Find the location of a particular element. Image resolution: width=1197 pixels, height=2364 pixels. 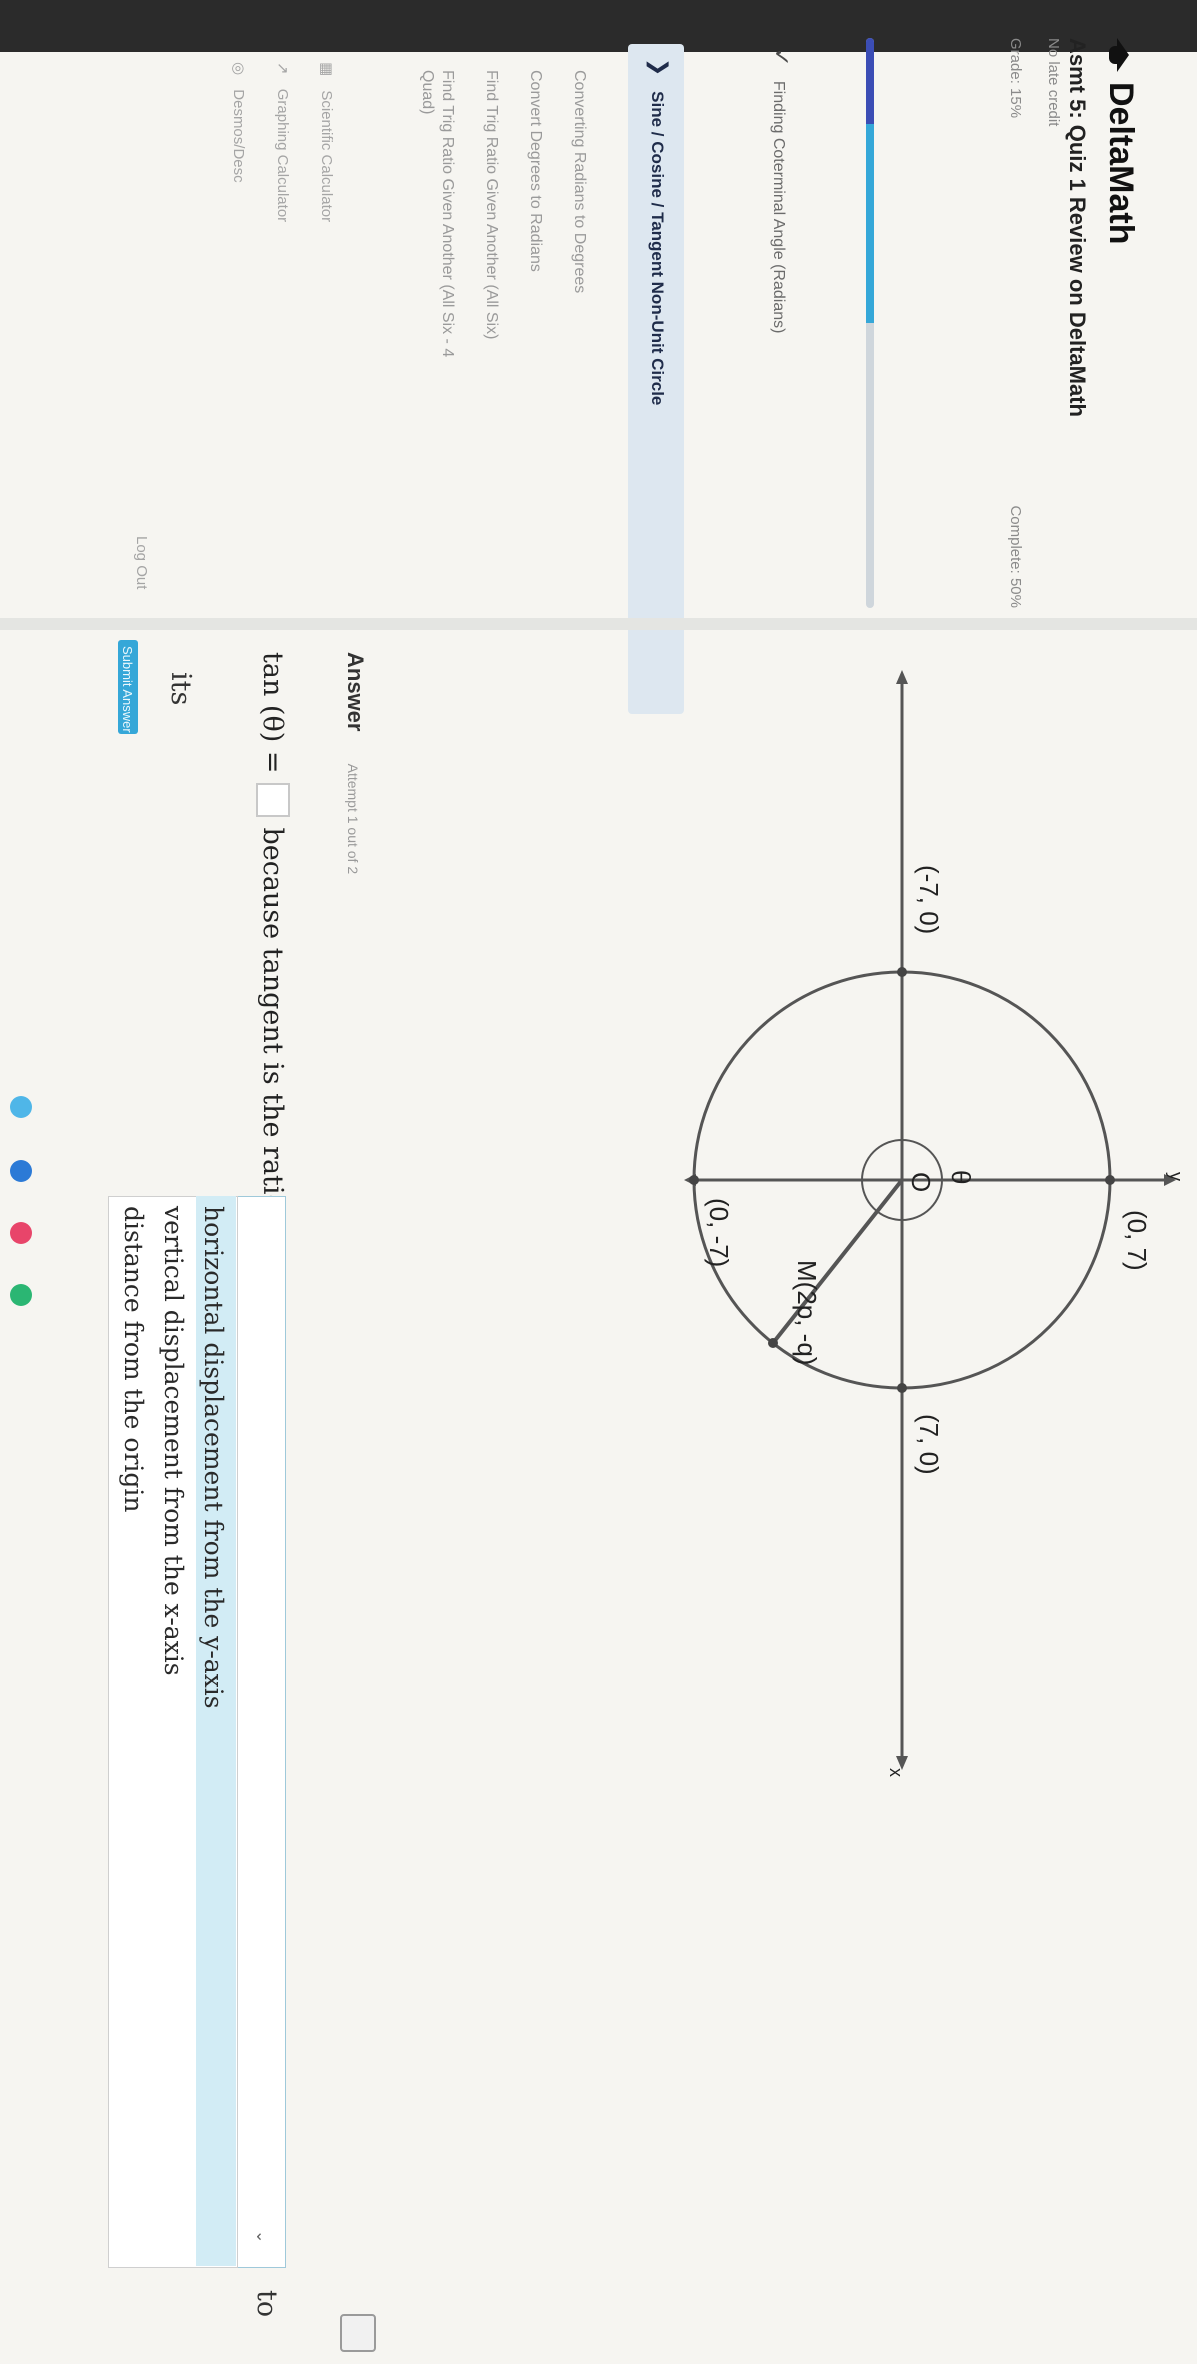

brand-name: DeltaMath is located at coordinates (1121, 163).